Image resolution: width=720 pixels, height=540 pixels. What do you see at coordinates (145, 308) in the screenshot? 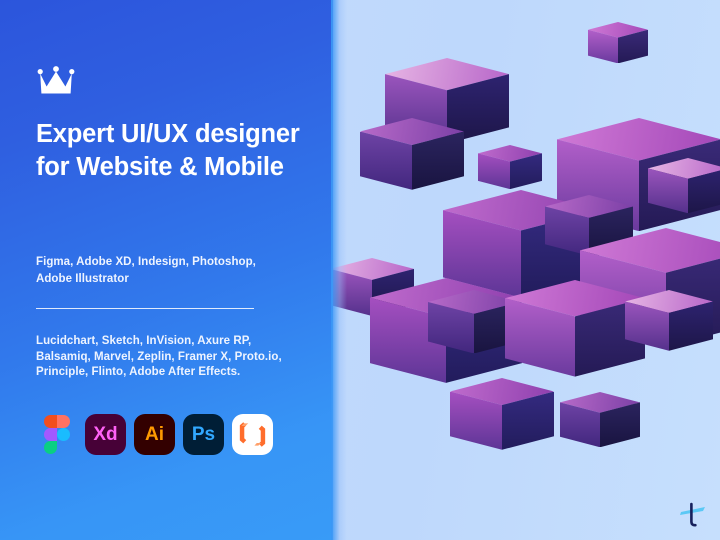
I see `divider` at bounding box center [145, 308].